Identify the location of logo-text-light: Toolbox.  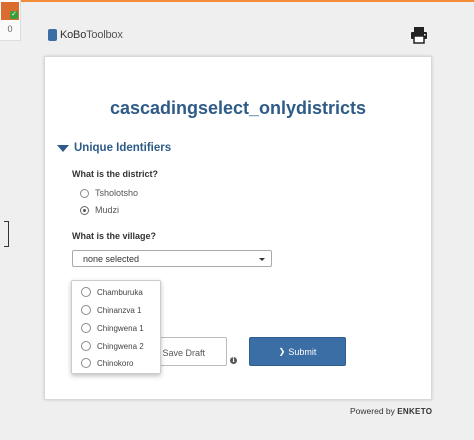
(104, 35).